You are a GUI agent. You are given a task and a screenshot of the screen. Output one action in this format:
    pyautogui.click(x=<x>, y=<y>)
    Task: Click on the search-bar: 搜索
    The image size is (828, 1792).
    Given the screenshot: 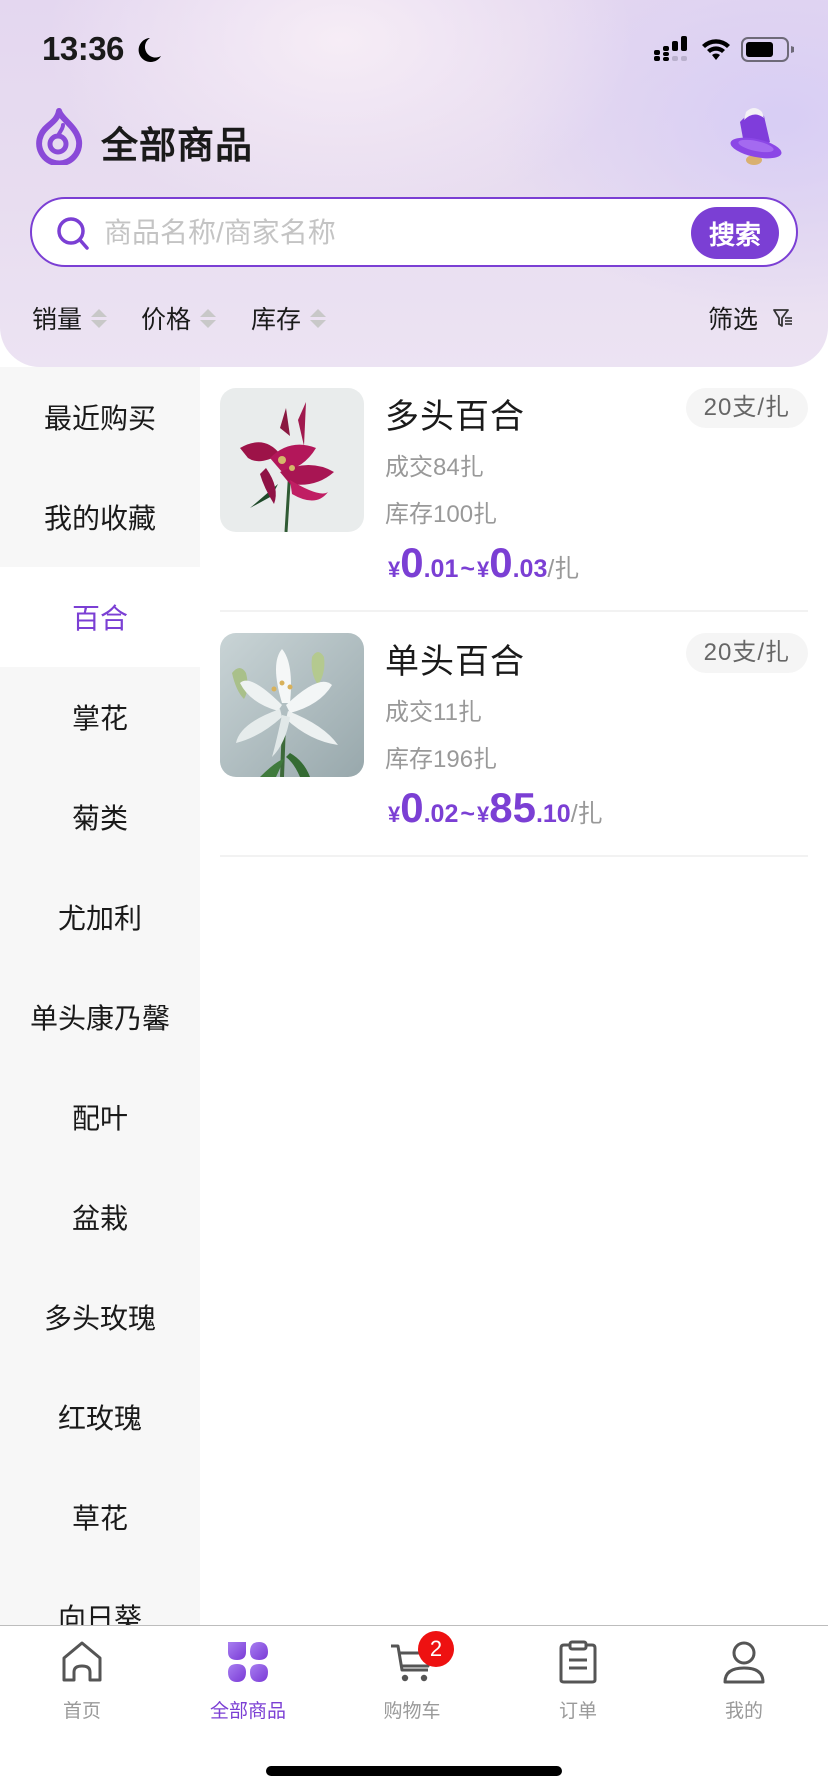 What is the action you would take?
    pyautogui.click(x=414, y=232)
    